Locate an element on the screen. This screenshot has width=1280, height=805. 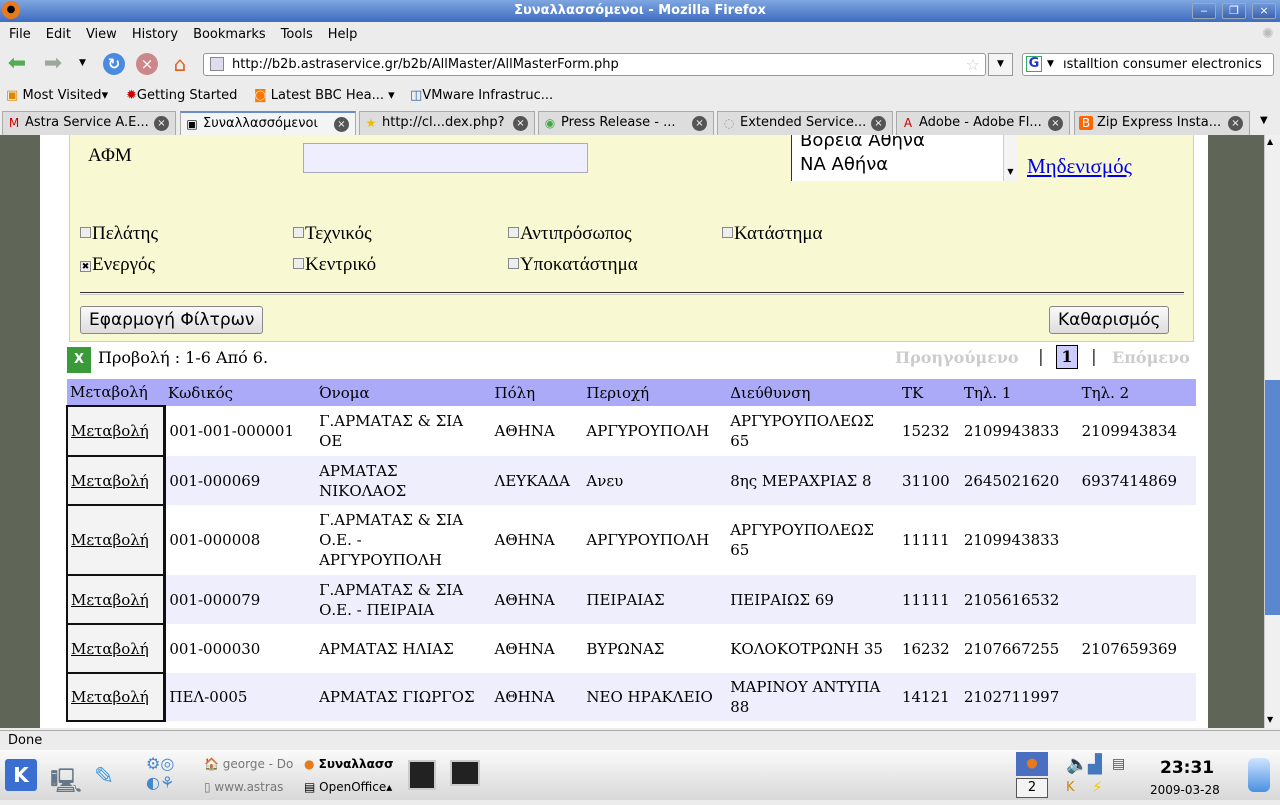
signal-icon: ▟ is located at coordinates (1095, 764).